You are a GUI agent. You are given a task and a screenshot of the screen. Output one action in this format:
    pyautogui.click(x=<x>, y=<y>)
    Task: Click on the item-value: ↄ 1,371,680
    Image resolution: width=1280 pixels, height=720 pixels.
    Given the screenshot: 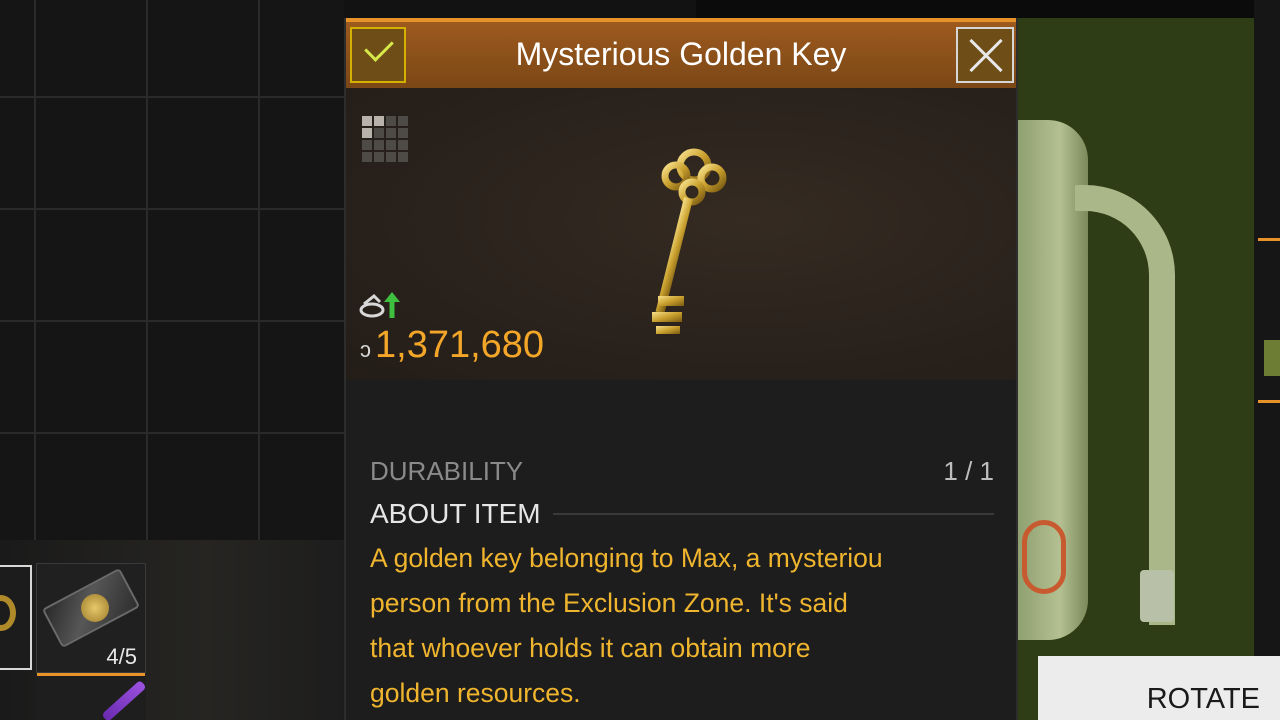 What is the action you would take?
    pyautogui.click(x=452, y=345)
    